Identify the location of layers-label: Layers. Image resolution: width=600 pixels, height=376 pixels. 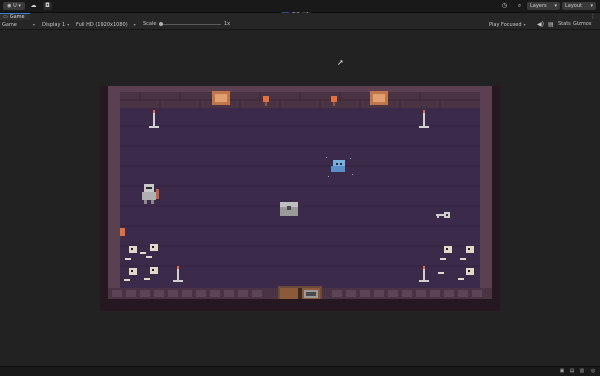
(538, 6).